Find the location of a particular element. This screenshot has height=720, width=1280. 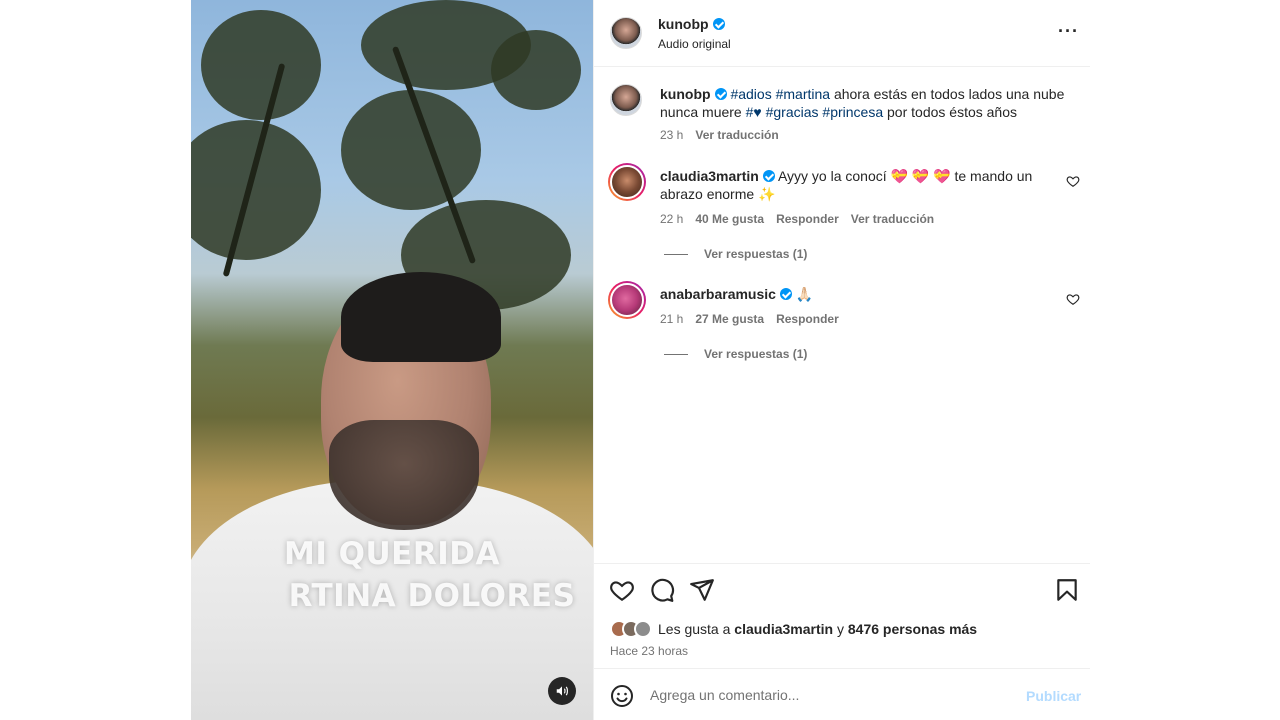

share-icon is located at coordinates (702, 590).